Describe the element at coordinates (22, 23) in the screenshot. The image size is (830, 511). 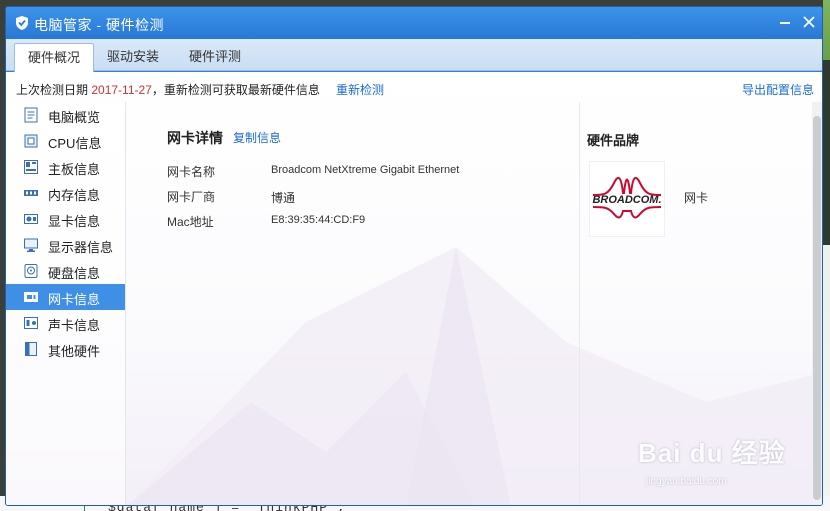
I see `pc-manager-logo-icon` at that location.